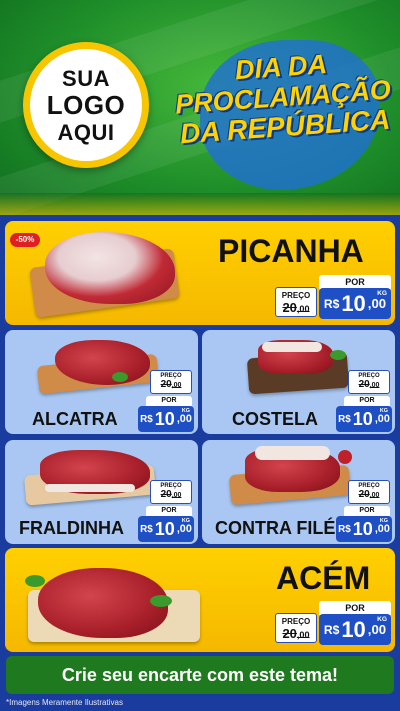 The width and height of the screenshot is (400, 711). I want to click on logo-placeholder: SUA LOGO AQUI, so click(86, 105).